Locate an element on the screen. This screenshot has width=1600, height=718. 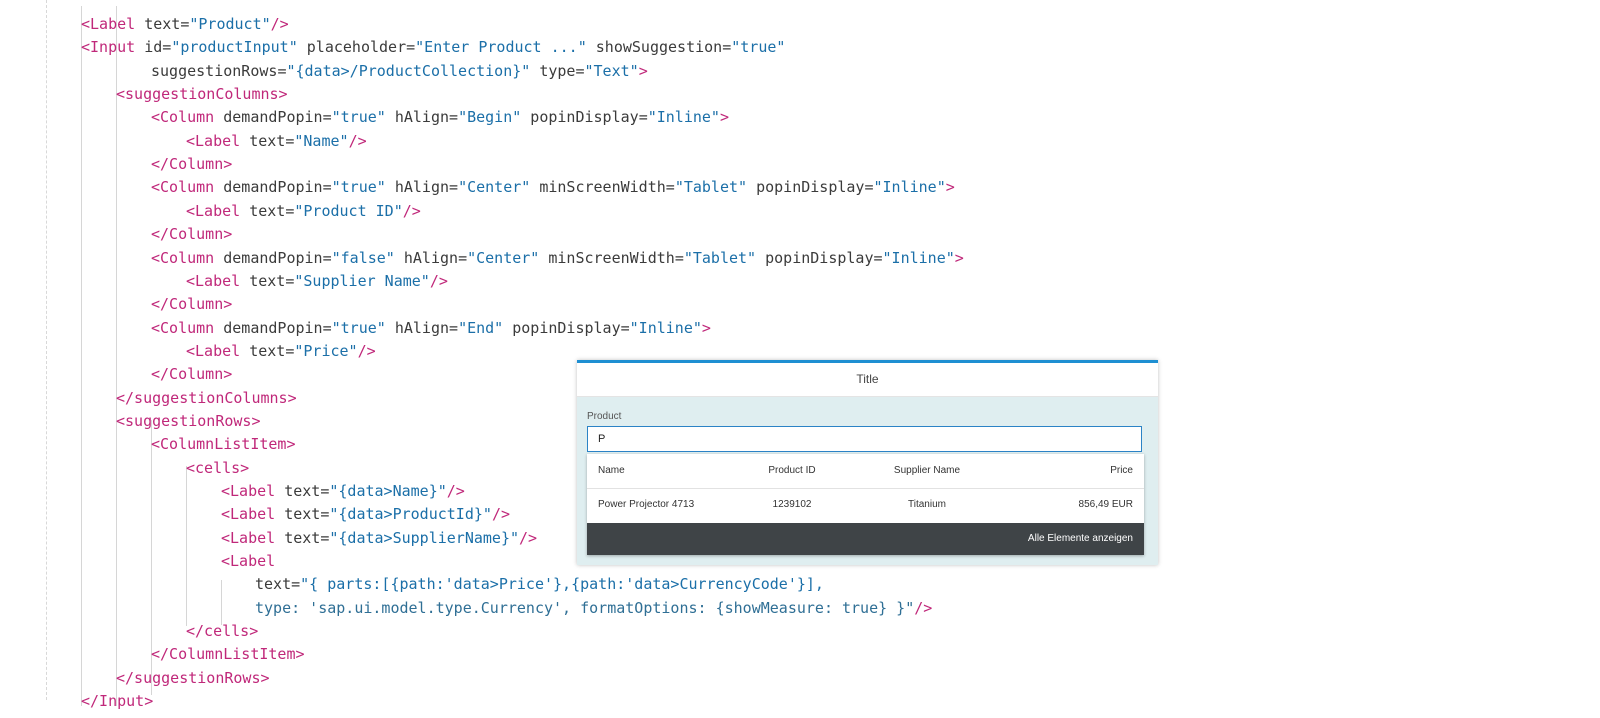
code-token: hAlign is located at coordinates (417, 327).